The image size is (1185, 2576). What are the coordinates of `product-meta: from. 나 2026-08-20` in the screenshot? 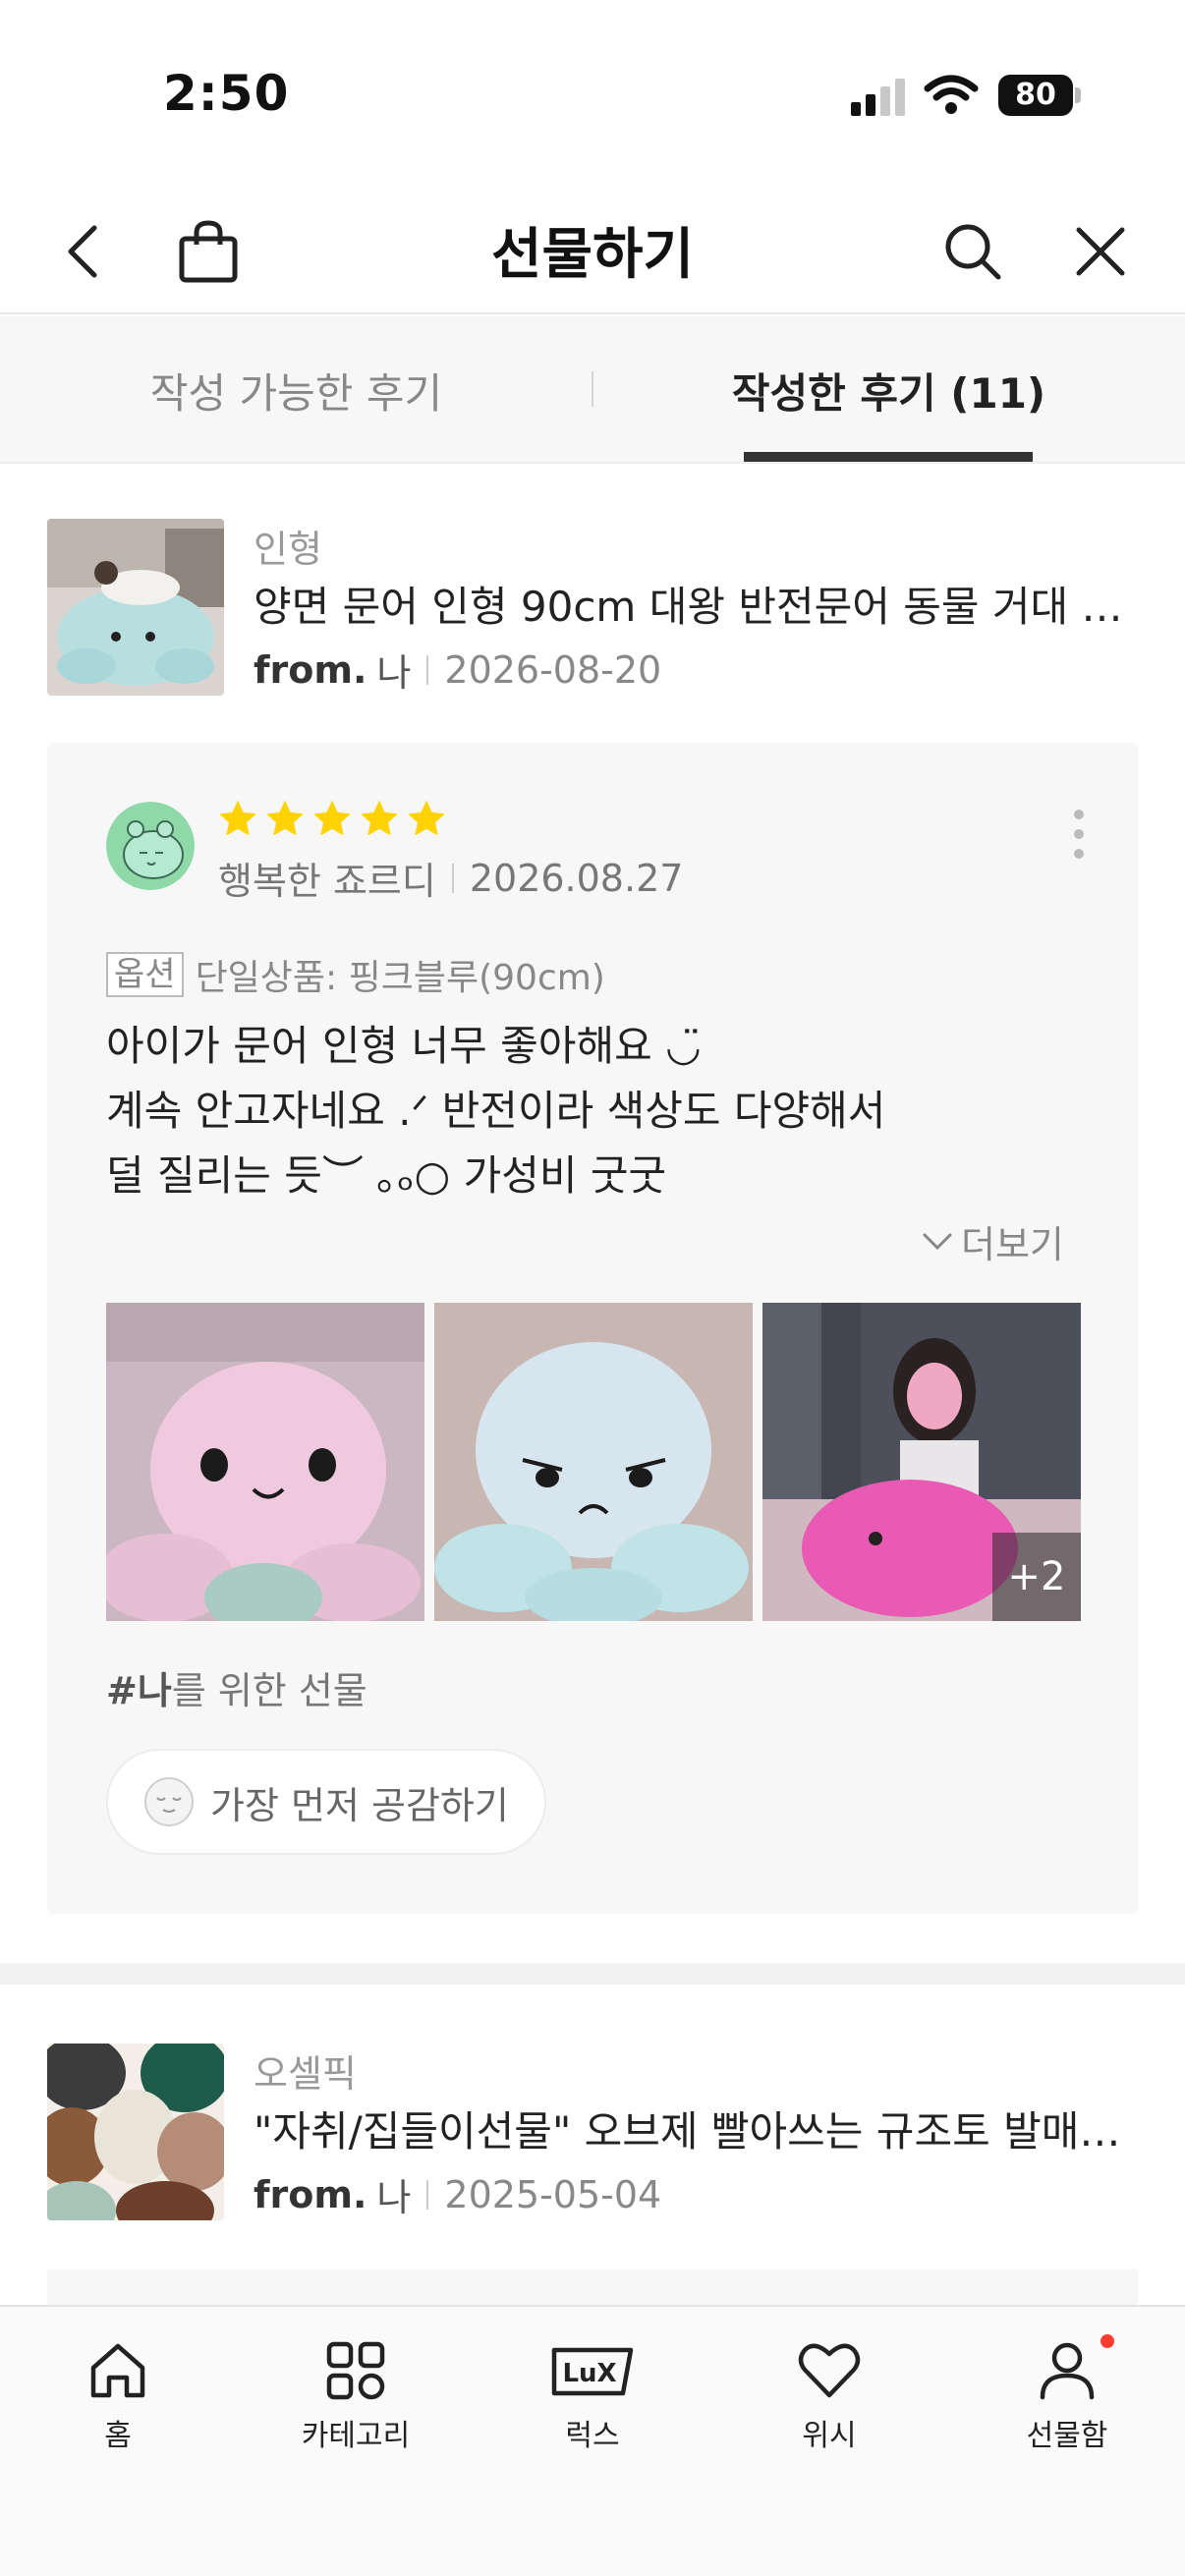 It's located at (458, 670).